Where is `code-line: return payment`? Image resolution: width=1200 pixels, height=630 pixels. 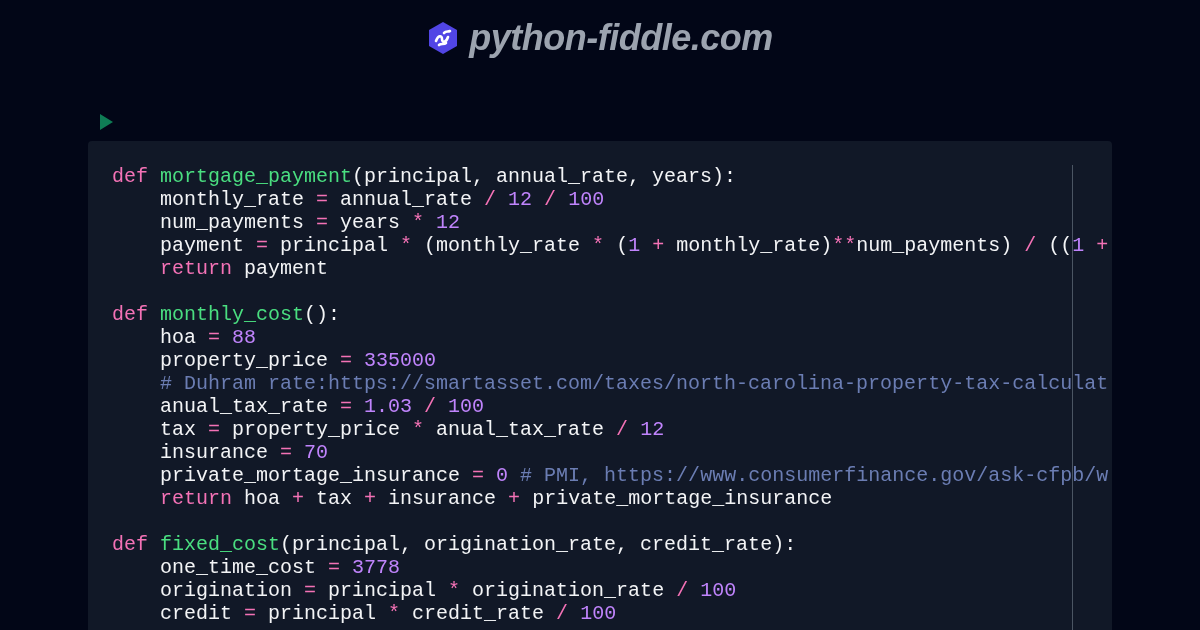
code-line: return payment is located at coordinates (244, 268).